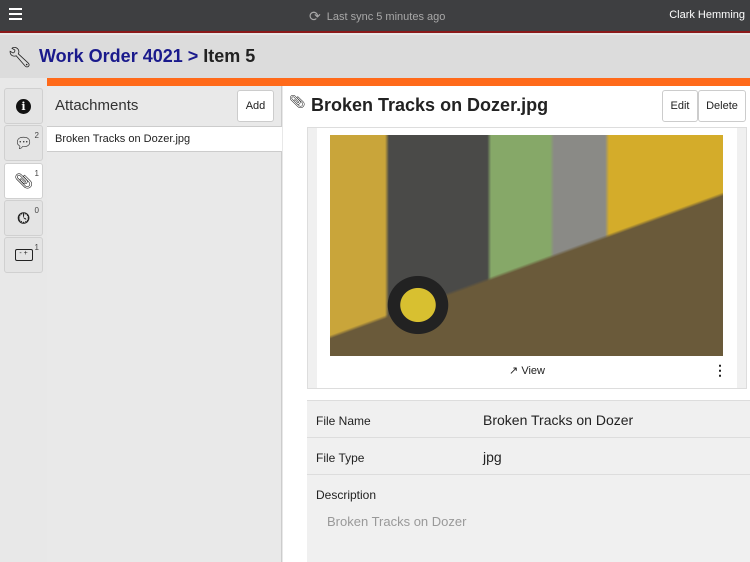  I want to click on comment-icon: 💬︎, so click(23, 143).